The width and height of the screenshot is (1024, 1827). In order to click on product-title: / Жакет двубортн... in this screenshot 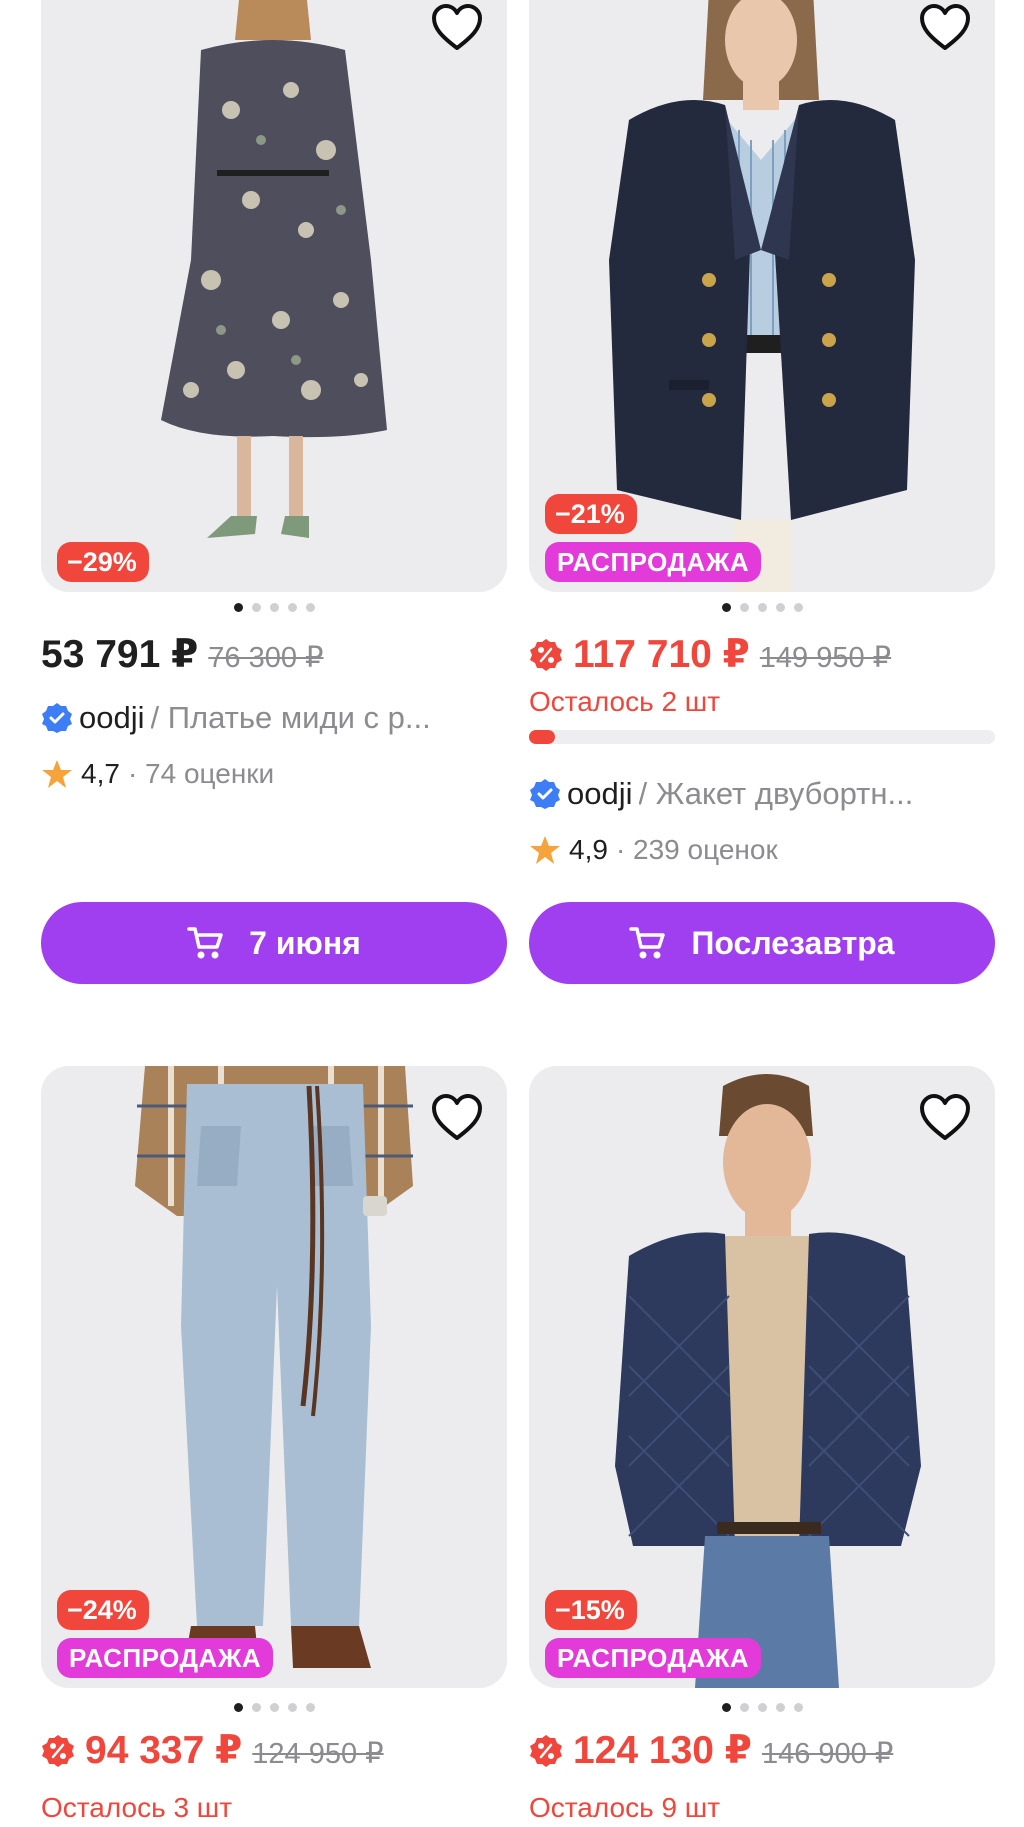, I will do `click(776, 793)`.